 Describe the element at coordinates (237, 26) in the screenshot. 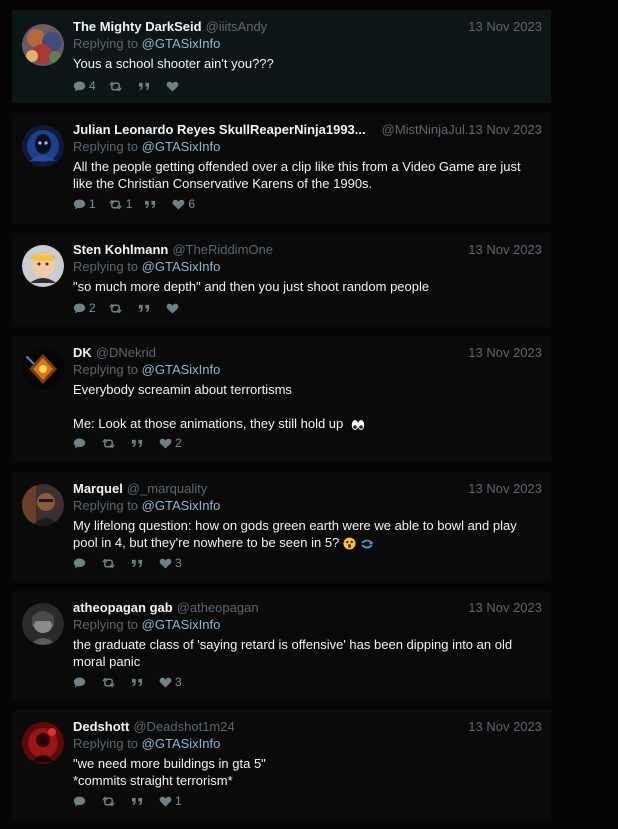

I see `author-handle: @iiitsAndy` at that location.